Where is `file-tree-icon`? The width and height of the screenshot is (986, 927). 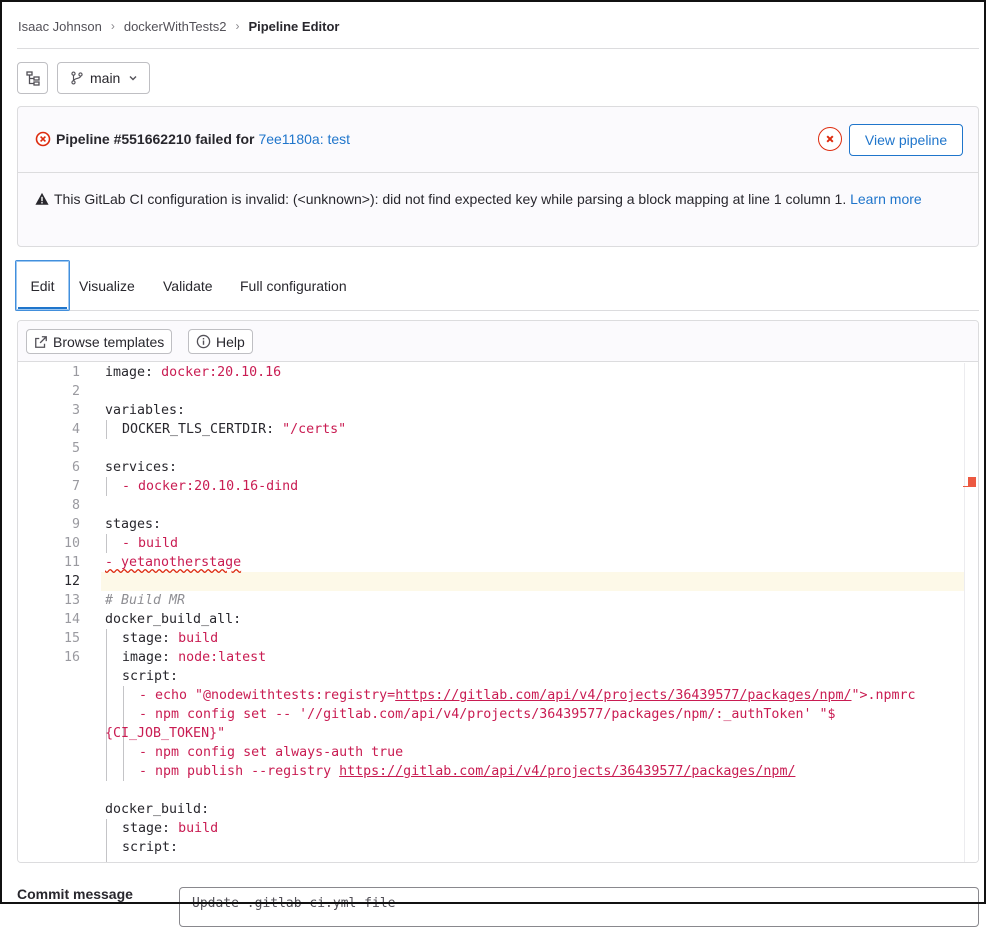
file-tree-icon is located at coordinates (32, 78).